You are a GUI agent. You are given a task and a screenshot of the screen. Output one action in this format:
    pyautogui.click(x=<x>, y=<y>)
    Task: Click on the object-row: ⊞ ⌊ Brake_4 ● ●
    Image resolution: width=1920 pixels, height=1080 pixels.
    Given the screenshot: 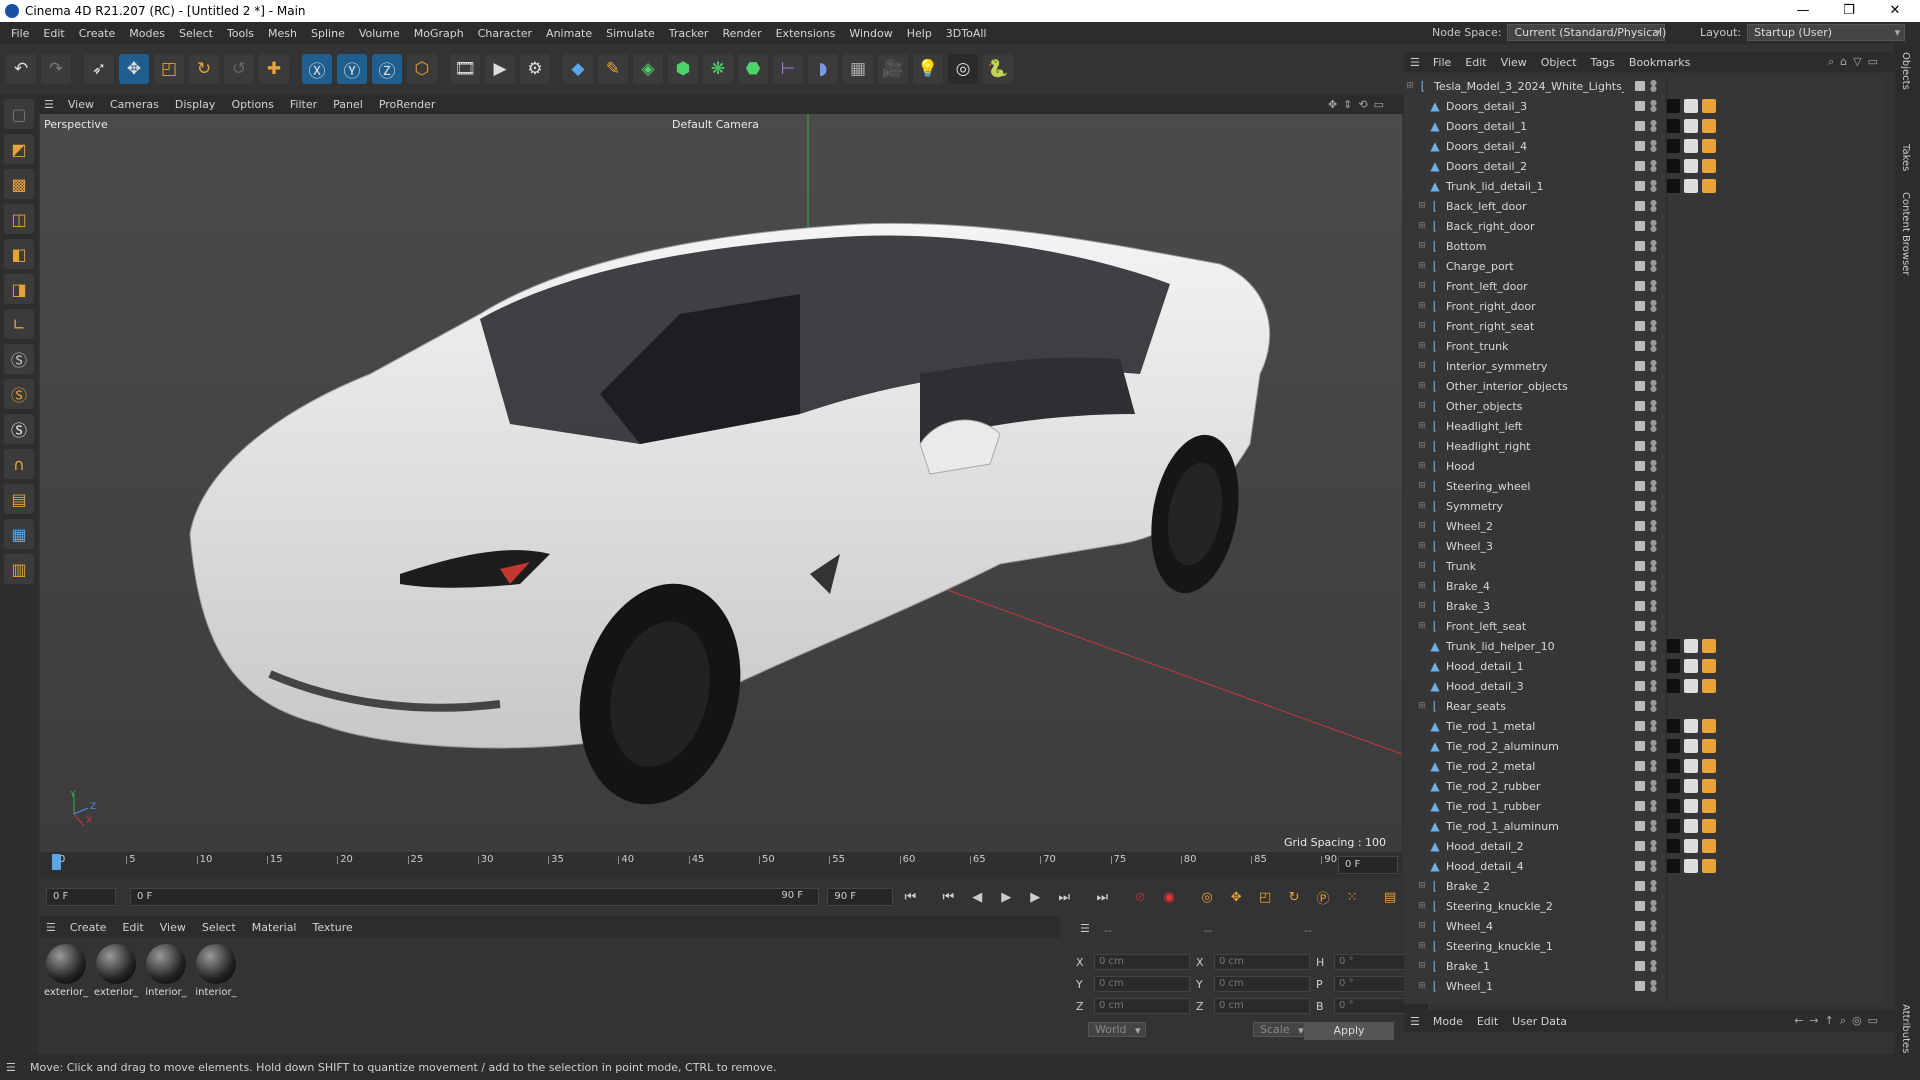 What is the action you would take?
    pyautogui.click(x=1644, y=586)
    